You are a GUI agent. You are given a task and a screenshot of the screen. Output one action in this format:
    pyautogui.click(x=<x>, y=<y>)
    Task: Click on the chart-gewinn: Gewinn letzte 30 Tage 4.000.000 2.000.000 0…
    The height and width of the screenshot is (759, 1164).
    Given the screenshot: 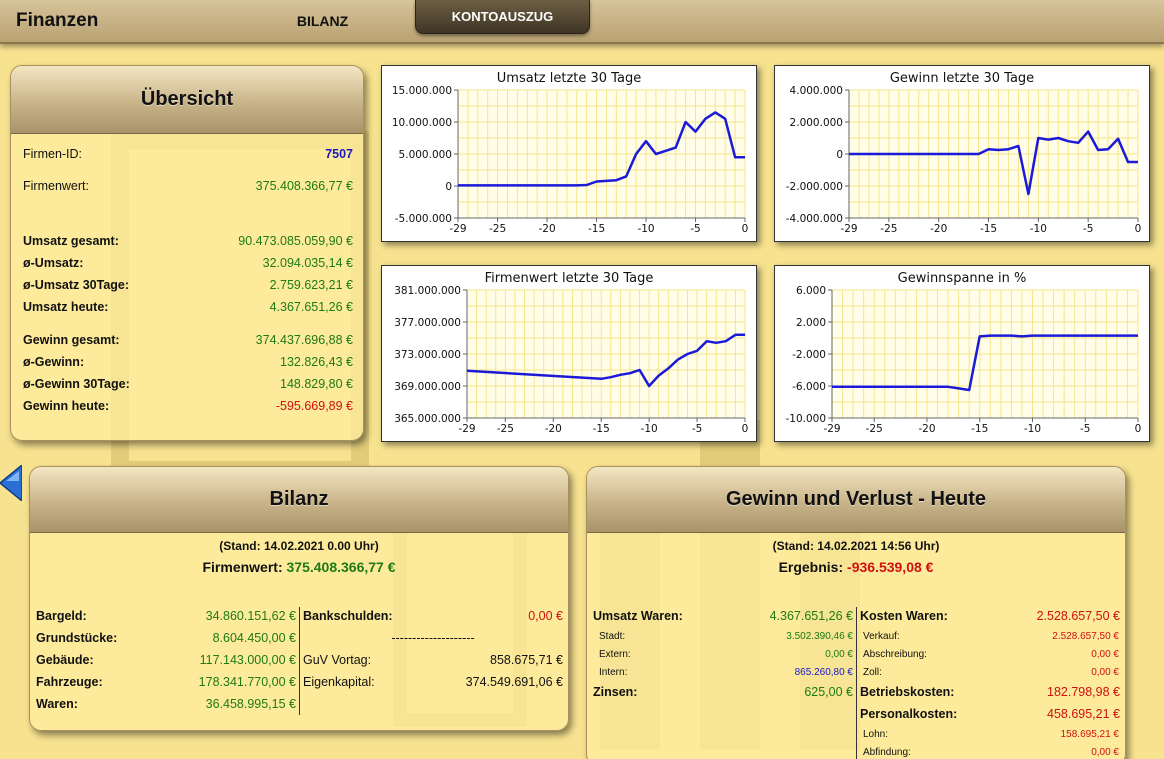 What is the action you would take?
    pyautogui.click(x=962, y=153)
    